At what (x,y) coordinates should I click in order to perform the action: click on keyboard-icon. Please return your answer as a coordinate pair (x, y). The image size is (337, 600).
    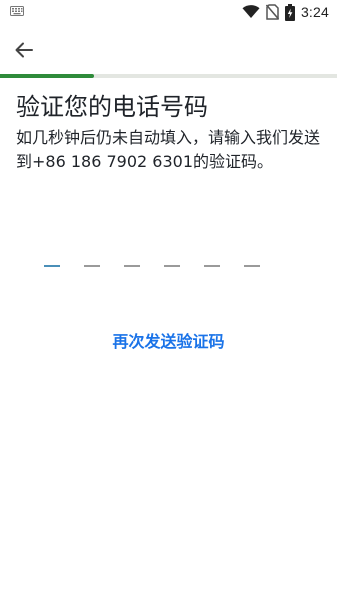
    Looking at the image, I should click on (17, 11).